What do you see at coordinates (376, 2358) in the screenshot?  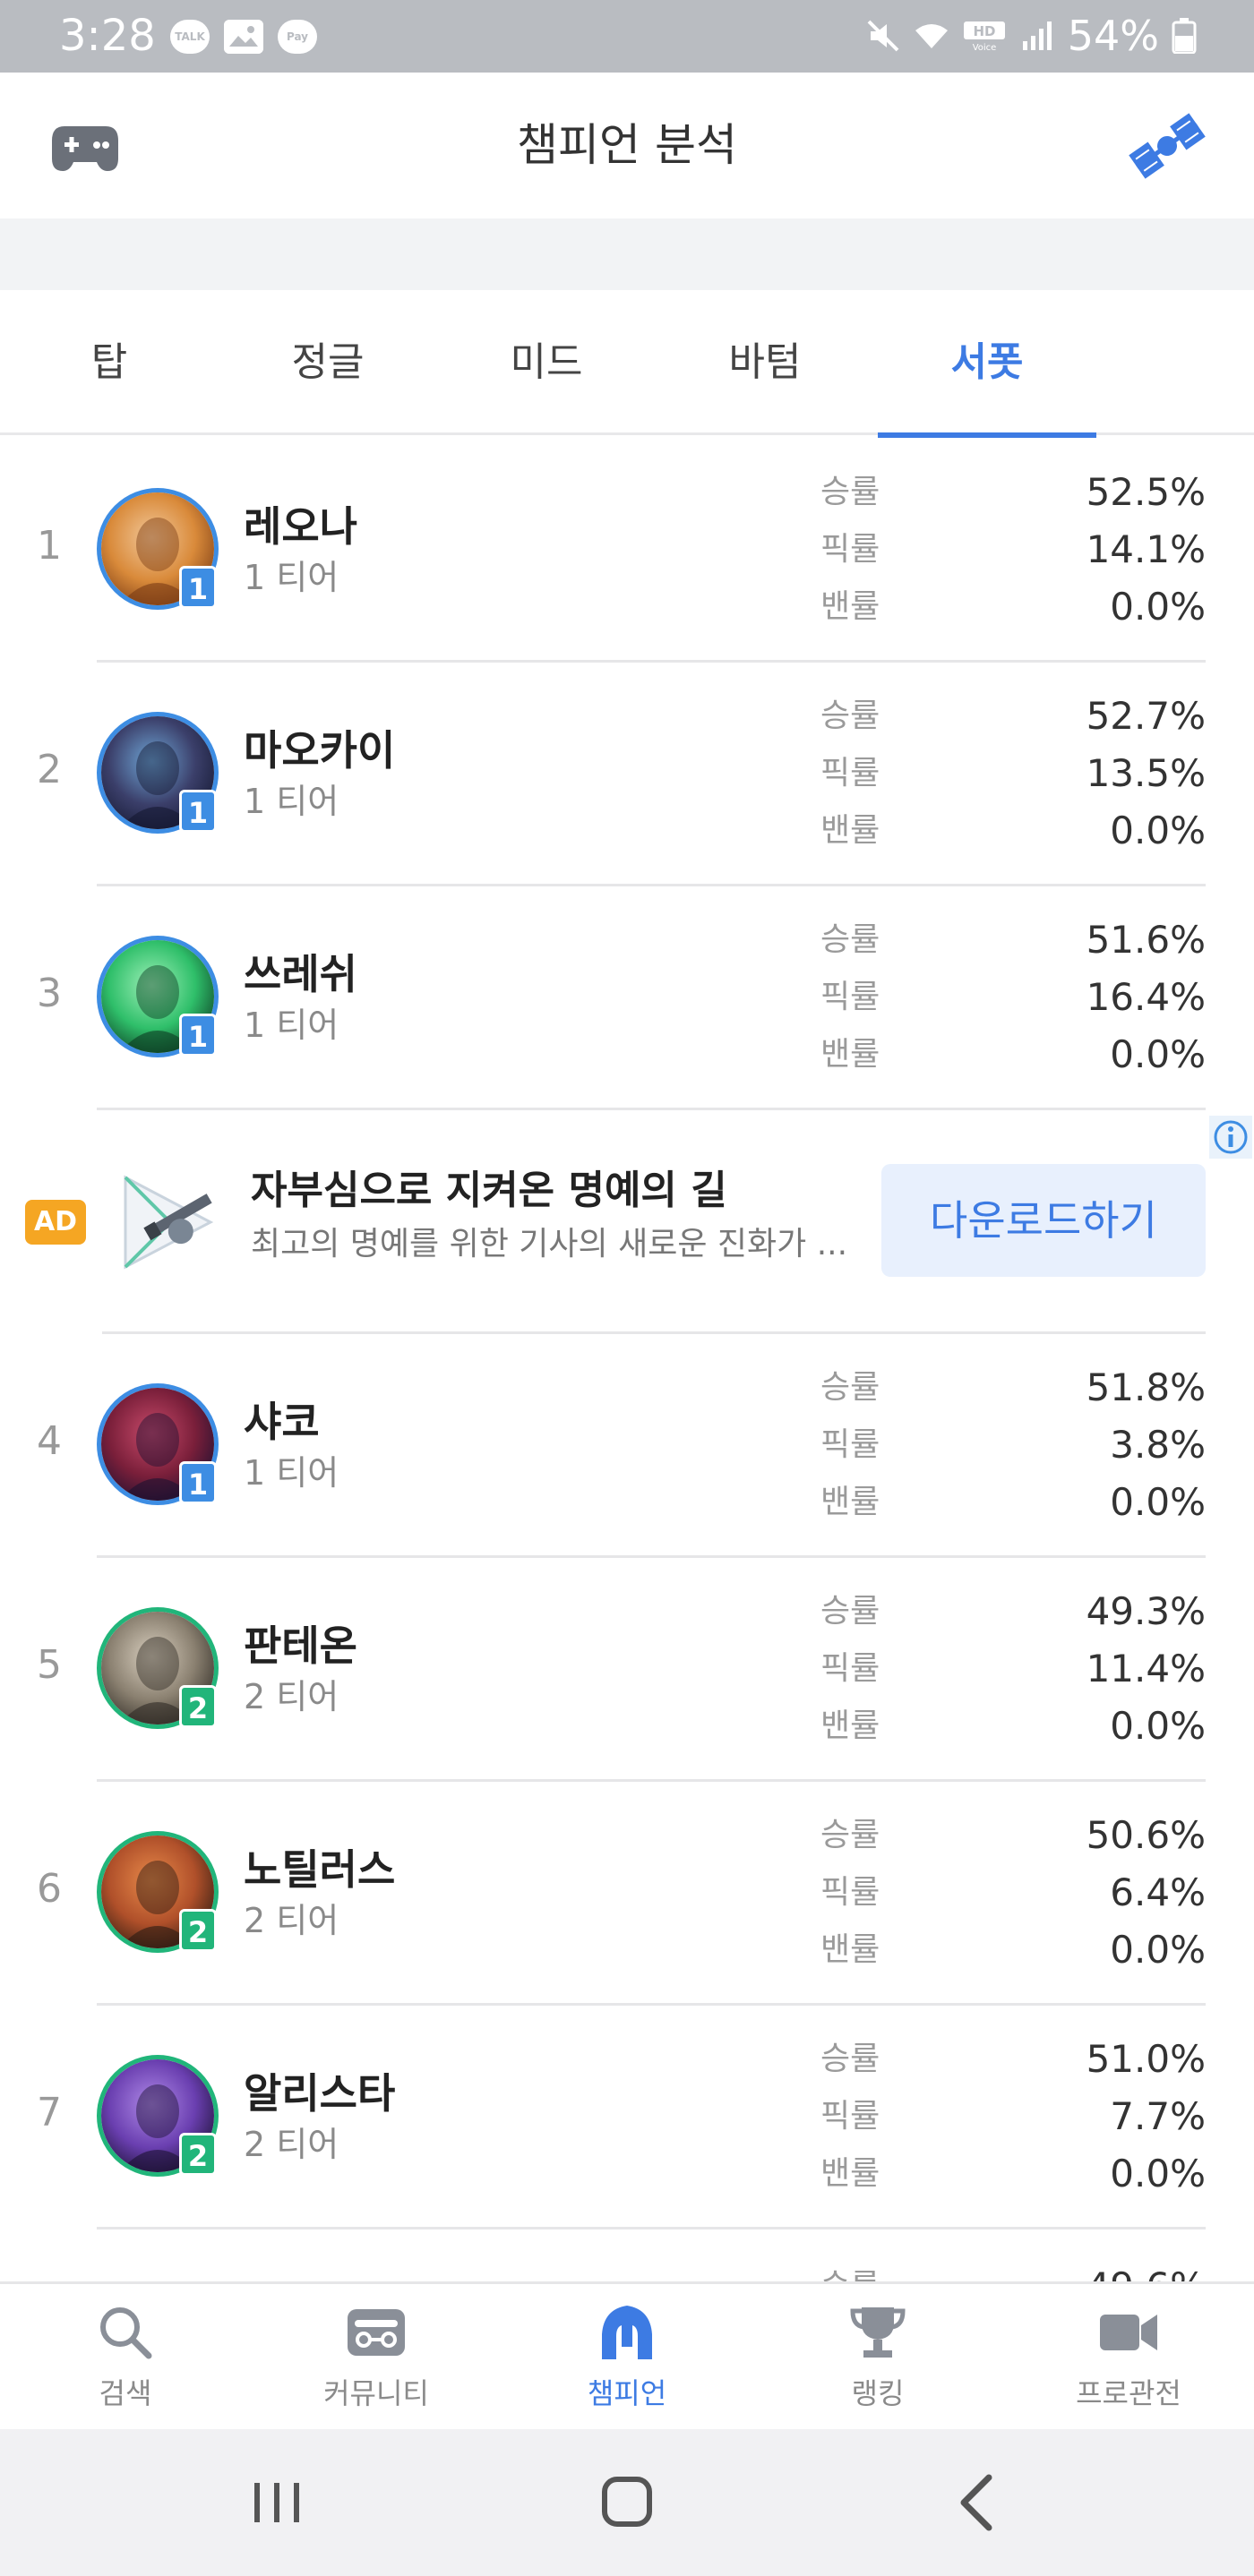 I see `nav-community: 커뮤니티` at bounding box center [376, 2358].